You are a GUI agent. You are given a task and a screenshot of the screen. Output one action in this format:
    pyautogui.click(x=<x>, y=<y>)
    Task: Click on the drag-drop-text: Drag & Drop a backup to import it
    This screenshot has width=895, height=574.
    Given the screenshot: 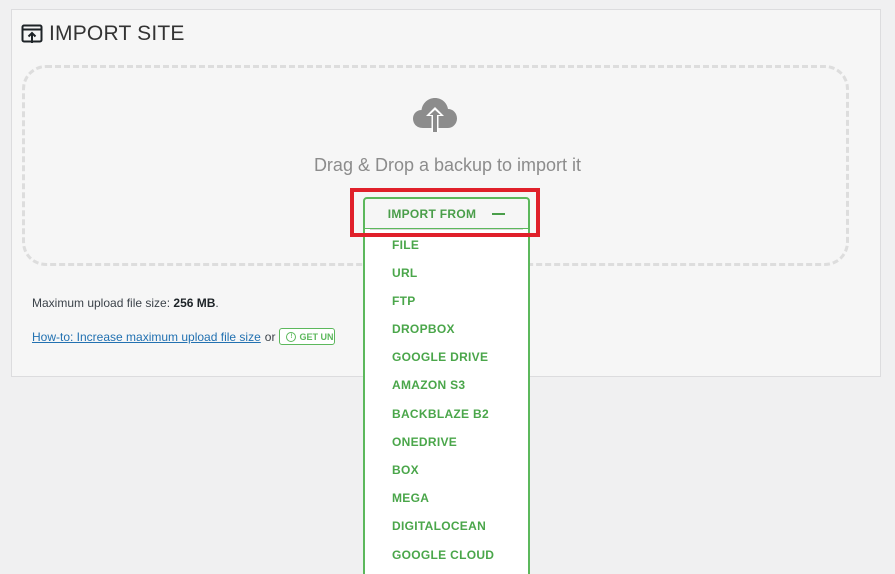 What is the action you would take?
    pyautogui.click(x=447, y=165)
    